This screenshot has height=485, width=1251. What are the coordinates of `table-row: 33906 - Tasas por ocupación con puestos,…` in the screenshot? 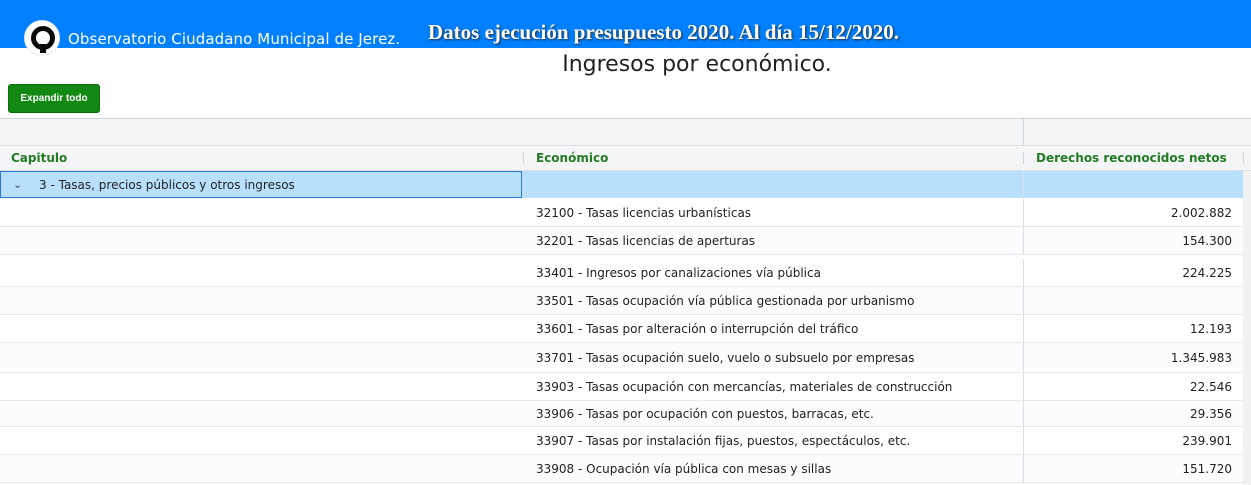 It's located at (621, 414).